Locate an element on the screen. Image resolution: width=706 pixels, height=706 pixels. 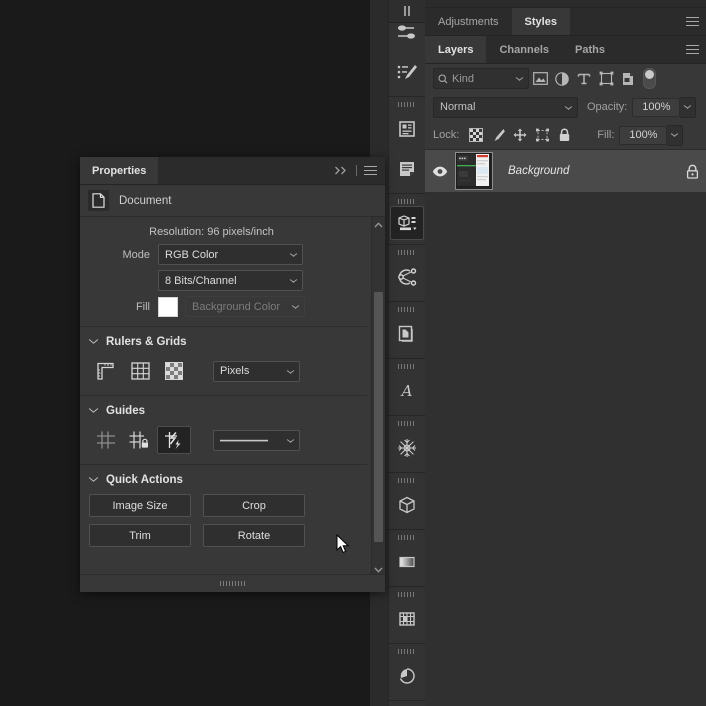
layers-filter-row: Kind is located at coordinates (565, 78).